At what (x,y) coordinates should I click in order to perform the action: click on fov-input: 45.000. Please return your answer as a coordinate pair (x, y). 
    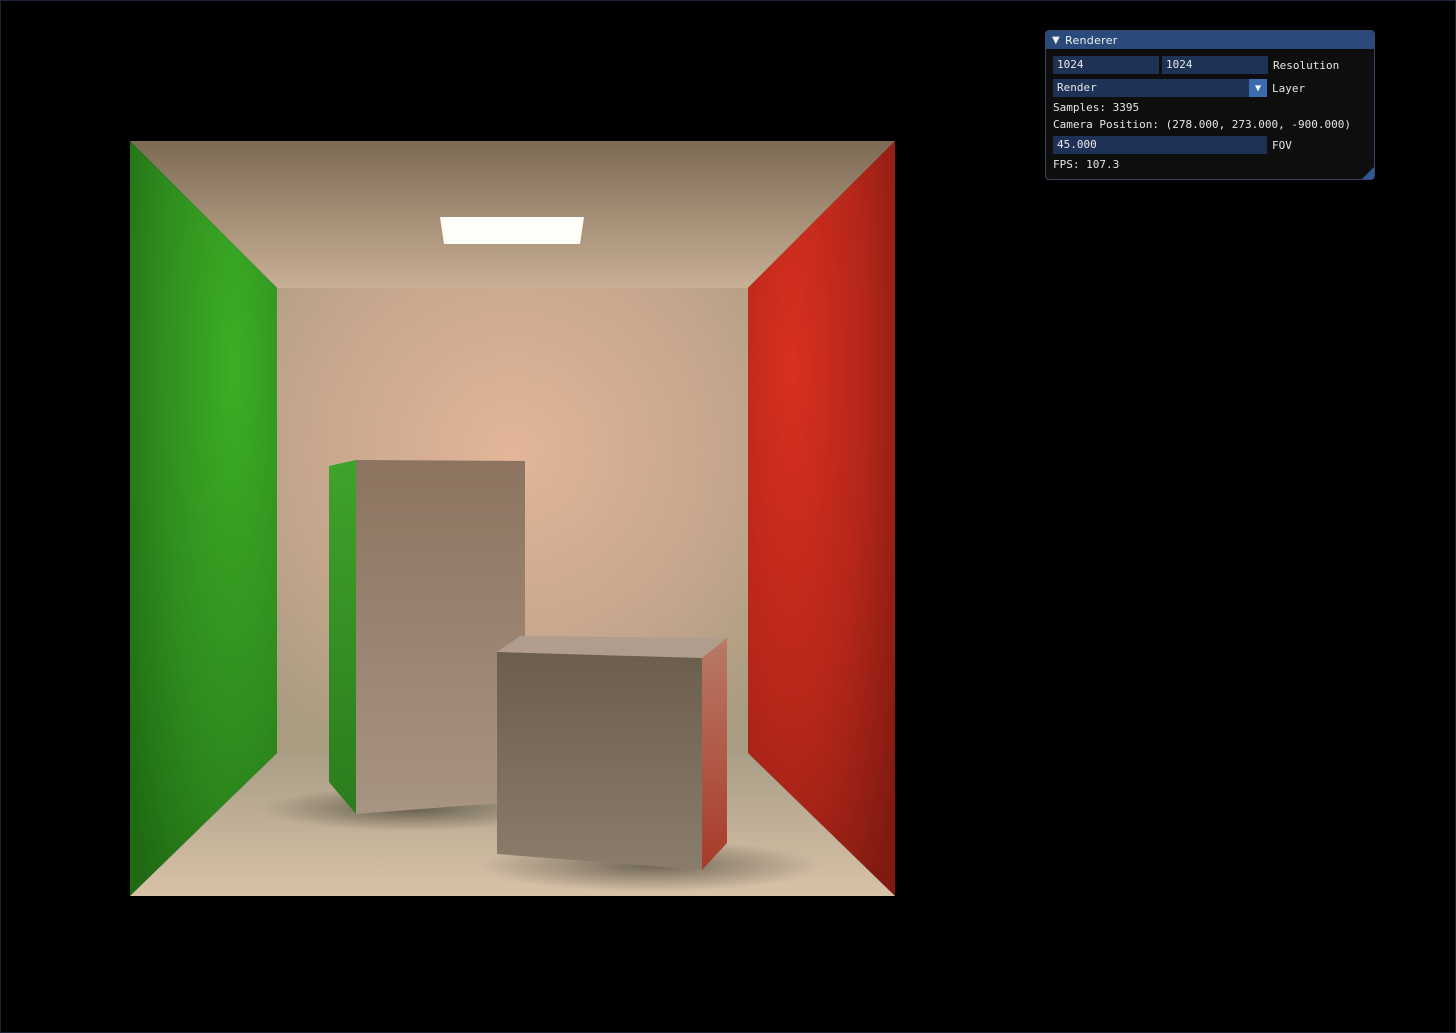
    Looking at the image, I should click on (1160, 145).